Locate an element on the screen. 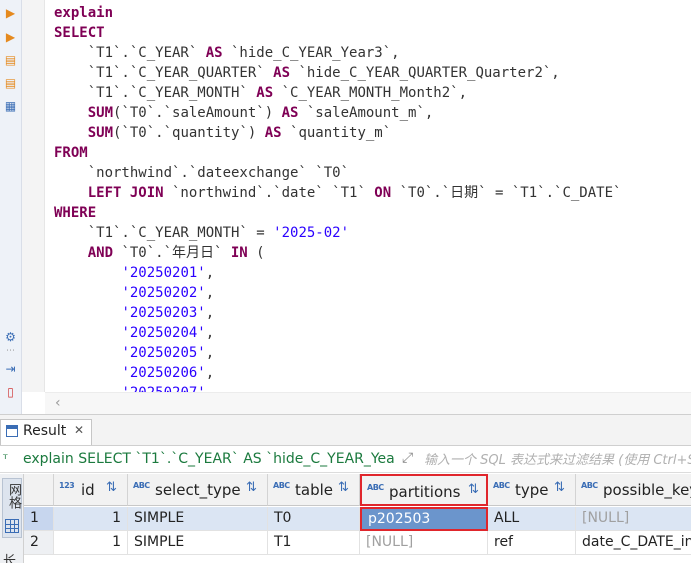 This screenshot has width=691, height=563. column-header-table: ABC table ⇅ is located at coordinates (314, 490).